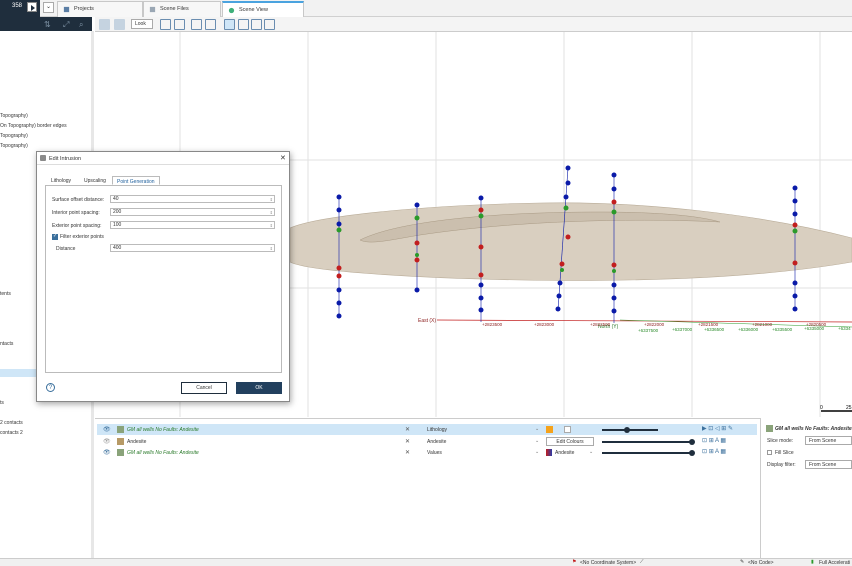 The height and width of the screenshot is (566, 852). Describe the element at coordinates (81, 25) in the screenshot. I see `search-icon: ⌕` at that location.